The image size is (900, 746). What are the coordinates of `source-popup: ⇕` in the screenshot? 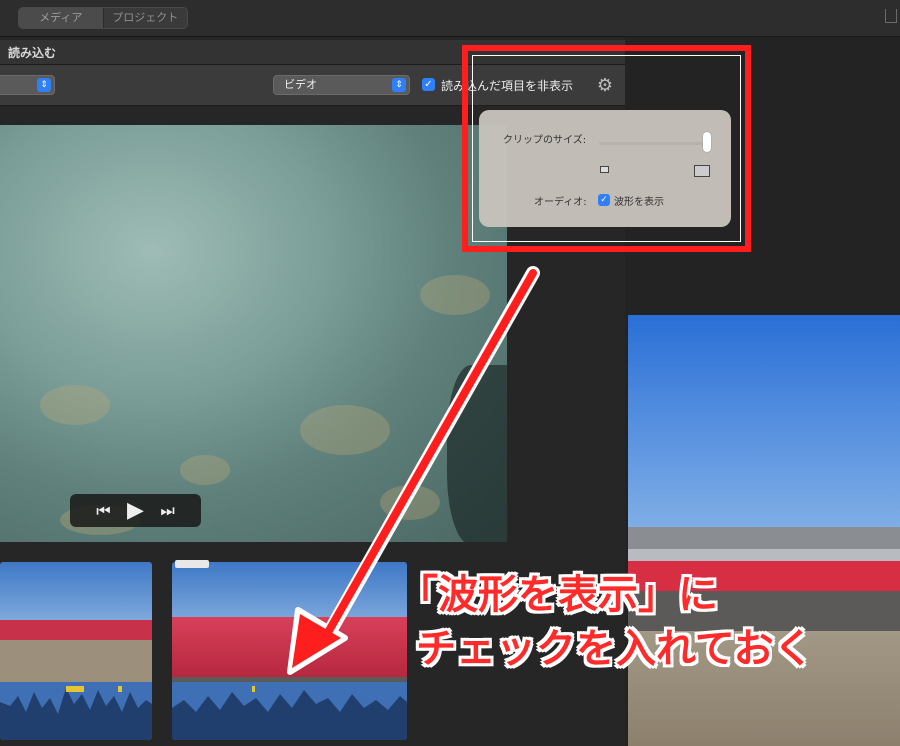 It's located at (27, 85).